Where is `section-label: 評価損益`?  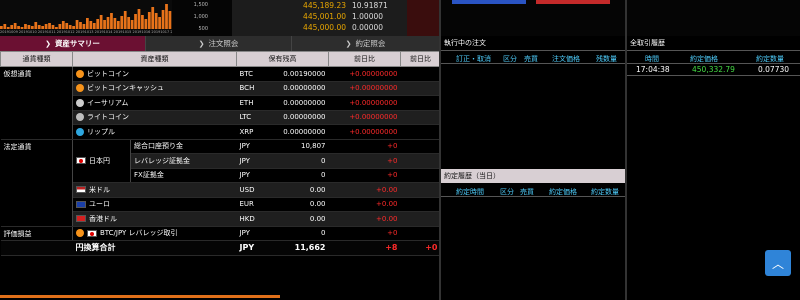 section-label: 評価損益 is located at coordinates (36, 233).